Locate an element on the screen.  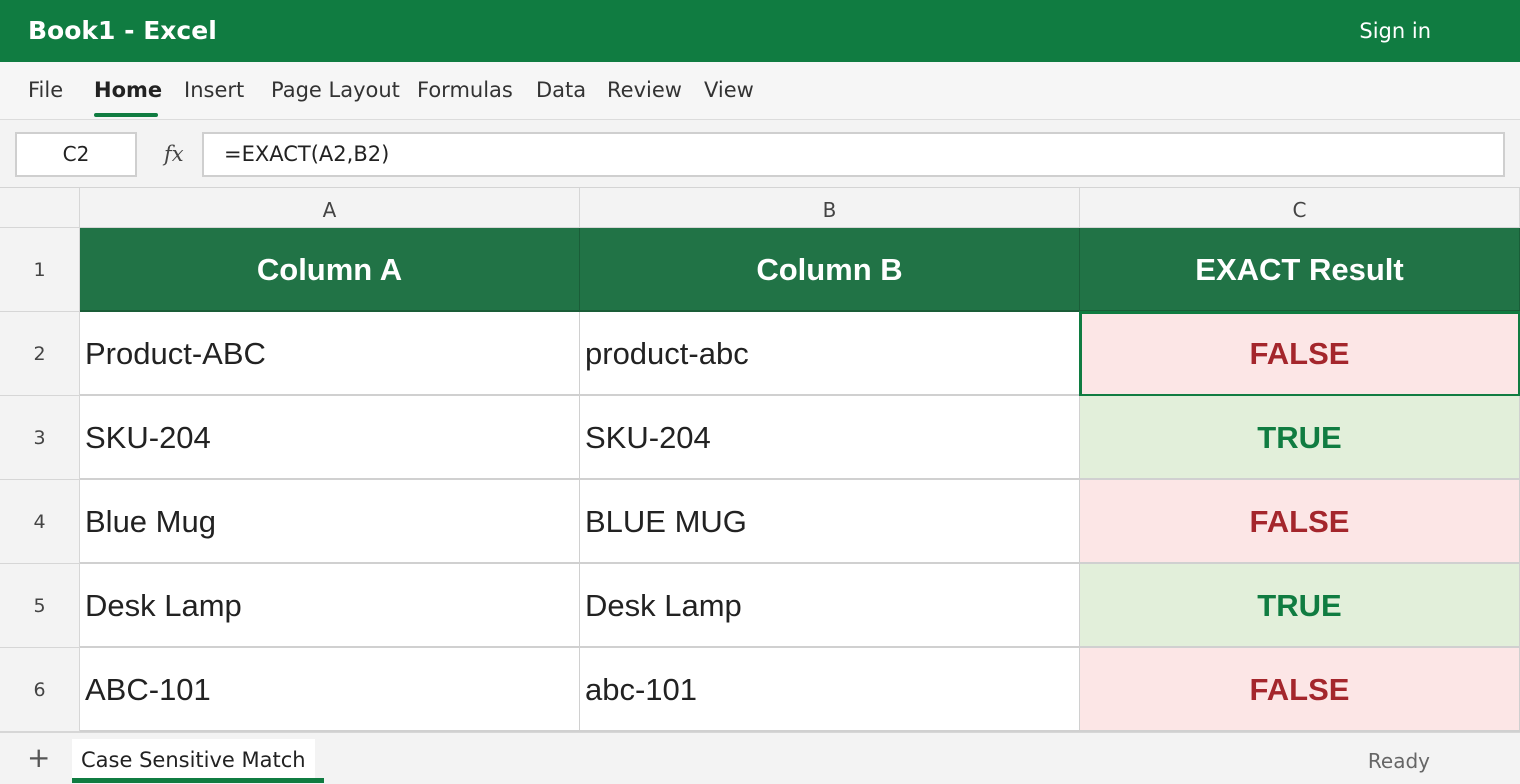
add-sheet-icon: + is located at coordinates (38, 758).